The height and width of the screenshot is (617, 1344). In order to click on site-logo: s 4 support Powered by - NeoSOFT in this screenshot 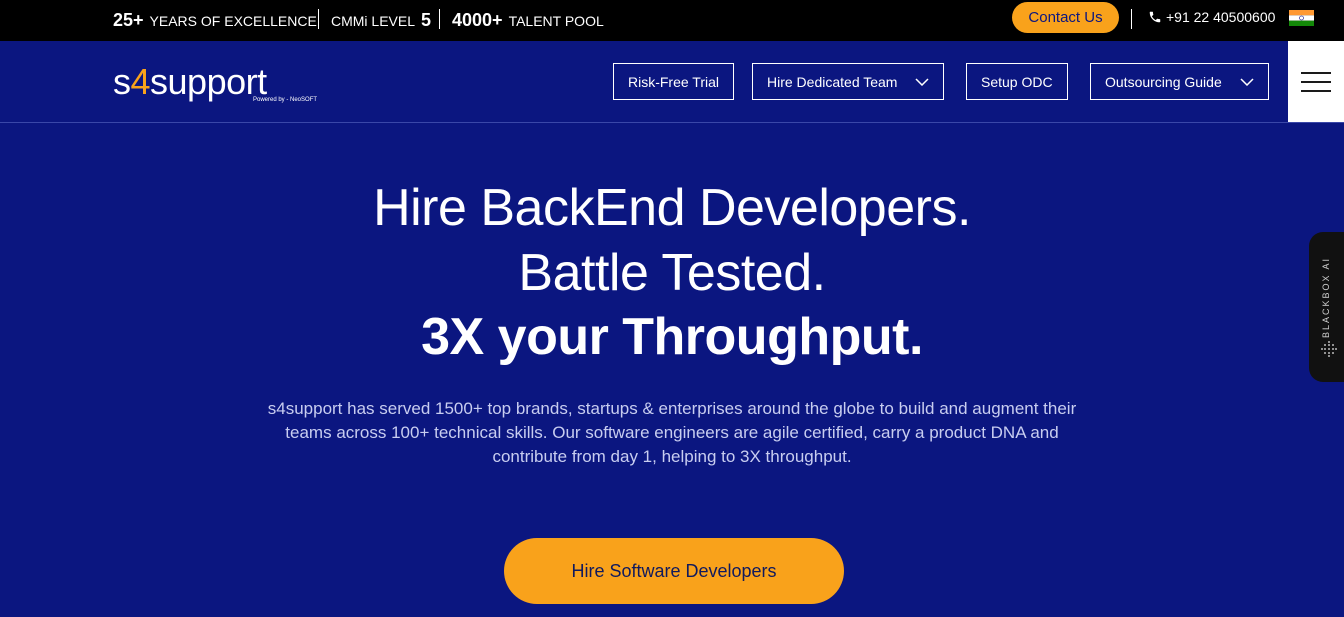, I will do `click(215, 85)`.